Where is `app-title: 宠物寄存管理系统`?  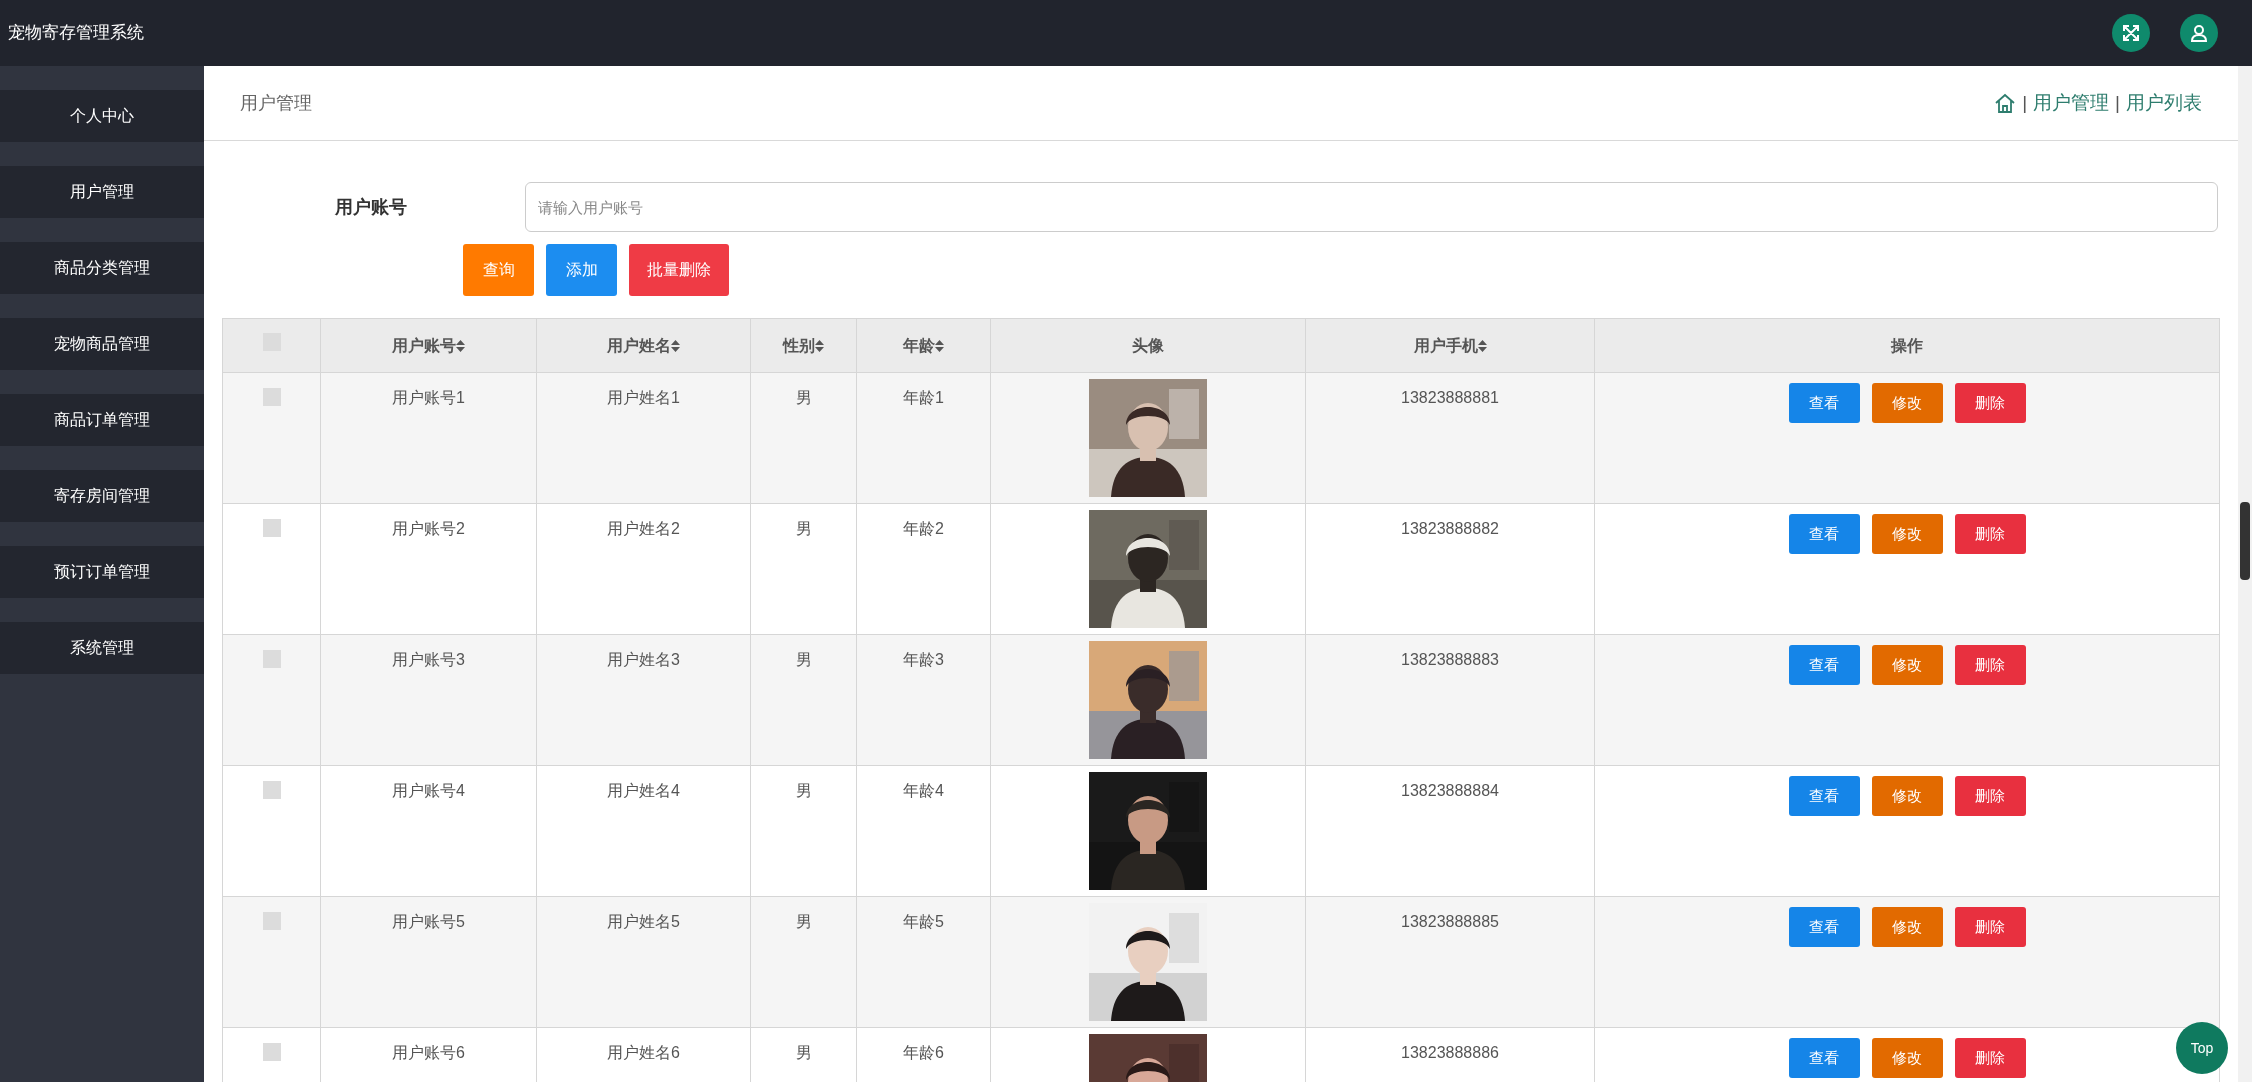 app-title: 宠物寄存管理系统 is located at coordinates (76, 33).